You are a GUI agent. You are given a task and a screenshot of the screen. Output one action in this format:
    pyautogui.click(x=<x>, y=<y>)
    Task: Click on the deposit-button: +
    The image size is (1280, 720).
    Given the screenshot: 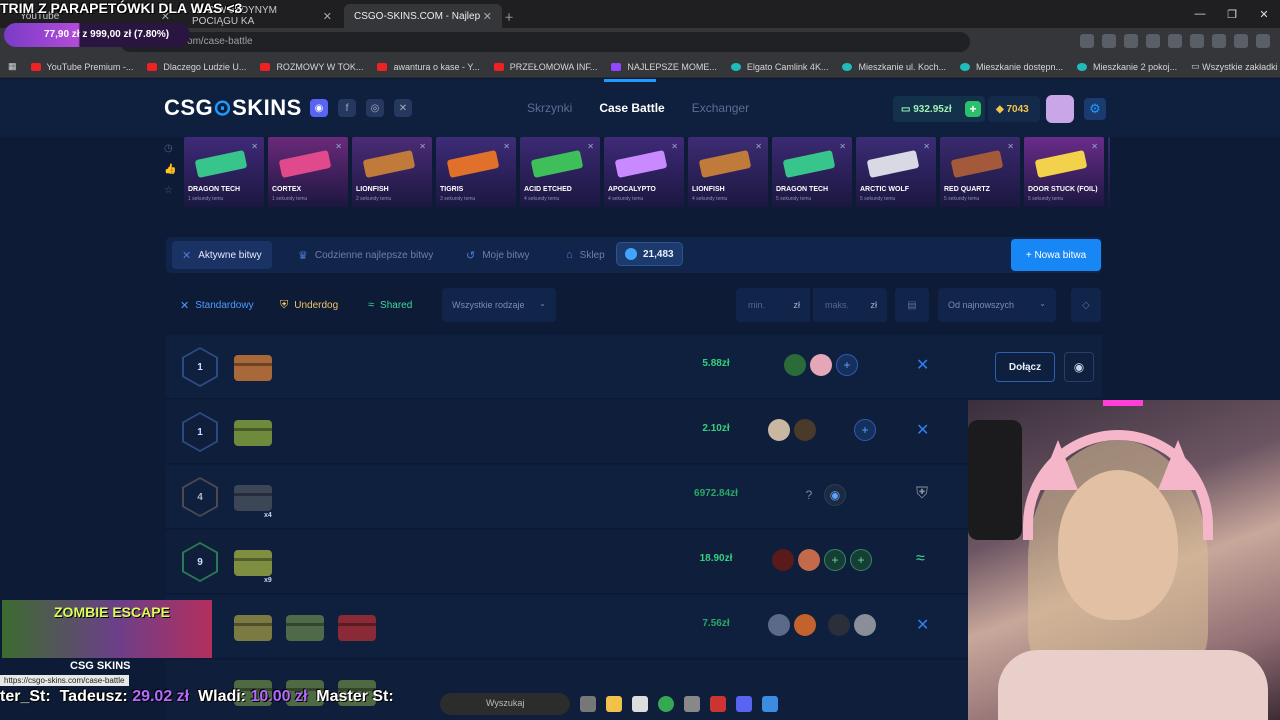 What is the action you would take?
    pyautogui.click(x=973, y=109)
    